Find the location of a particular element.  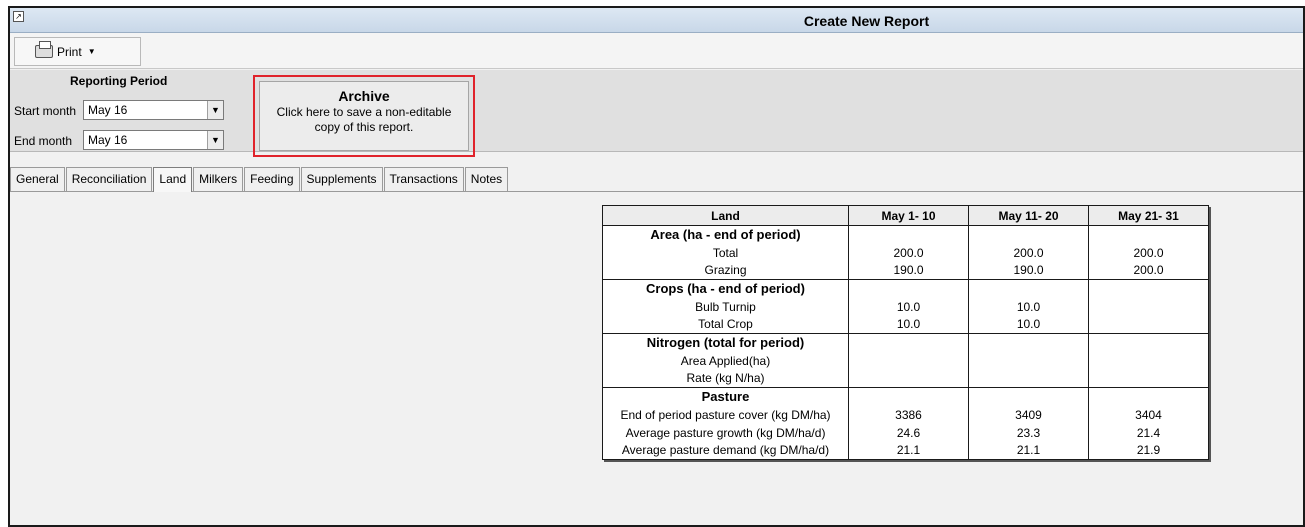

tab-transactions: Transactions is located at coordinates (423, 179).